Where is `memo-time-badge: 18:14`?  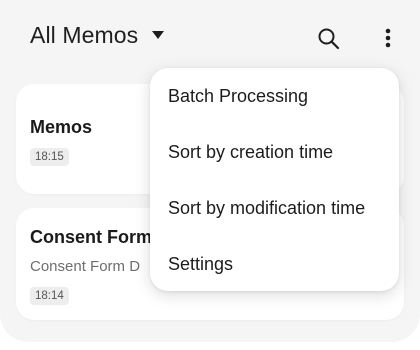 memo-time-badge: 18:14 is located at coordinates (49, 296).